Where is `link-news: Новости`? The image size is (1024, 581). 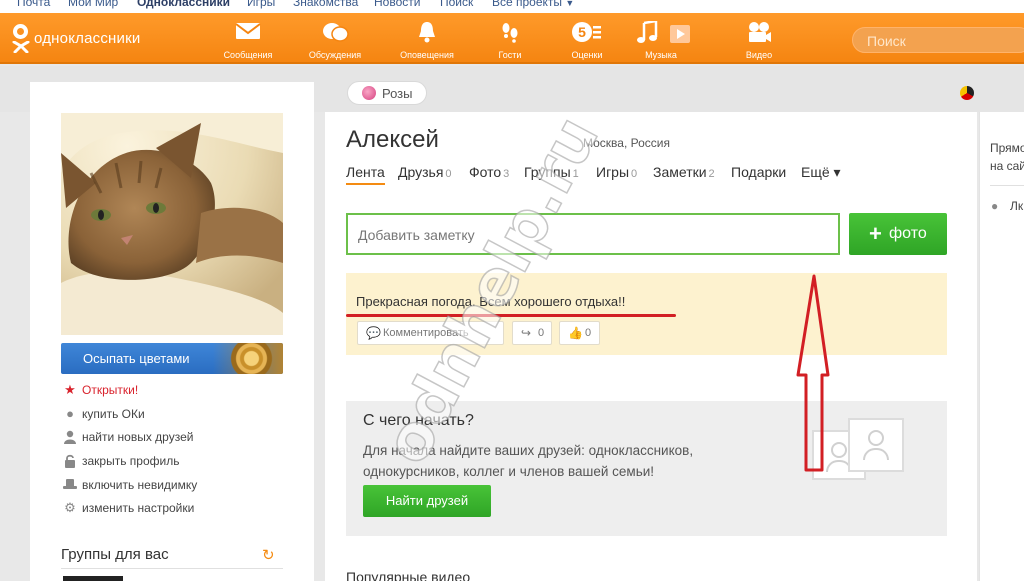 link-news: Новости is located at coordinates (397, 4).